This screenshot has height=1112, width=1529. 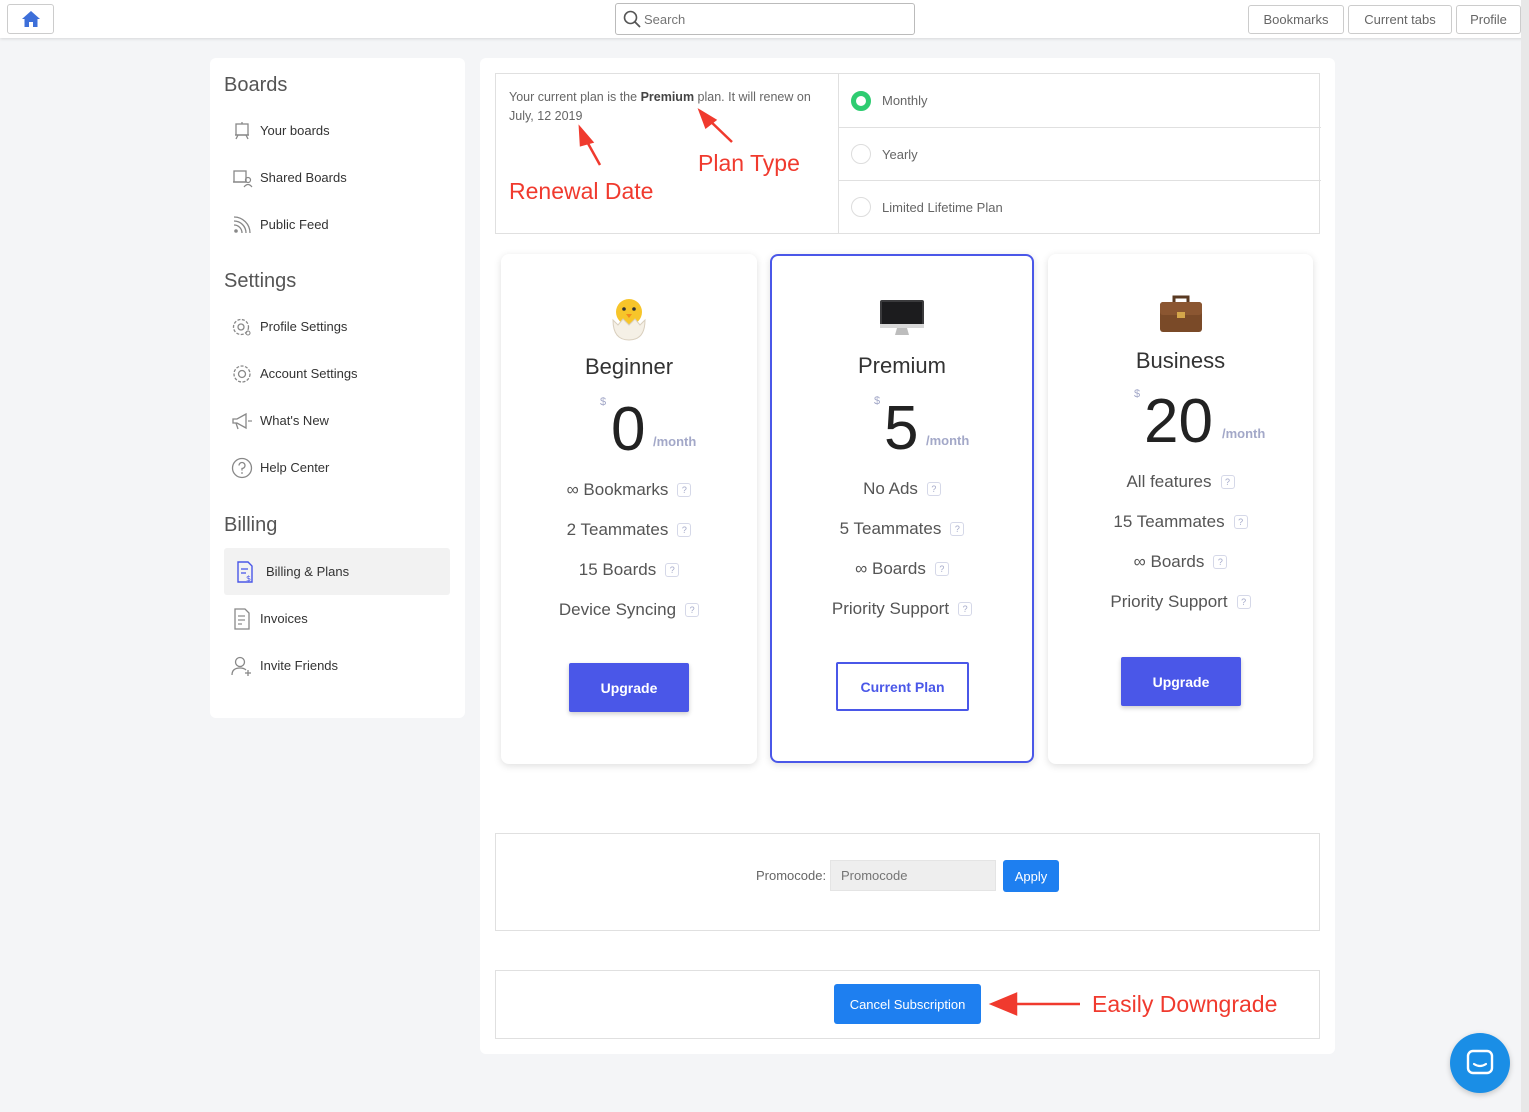 I want to click on annotation-downgrade: Easily Downgrade, so click(x=1185, y=1004).